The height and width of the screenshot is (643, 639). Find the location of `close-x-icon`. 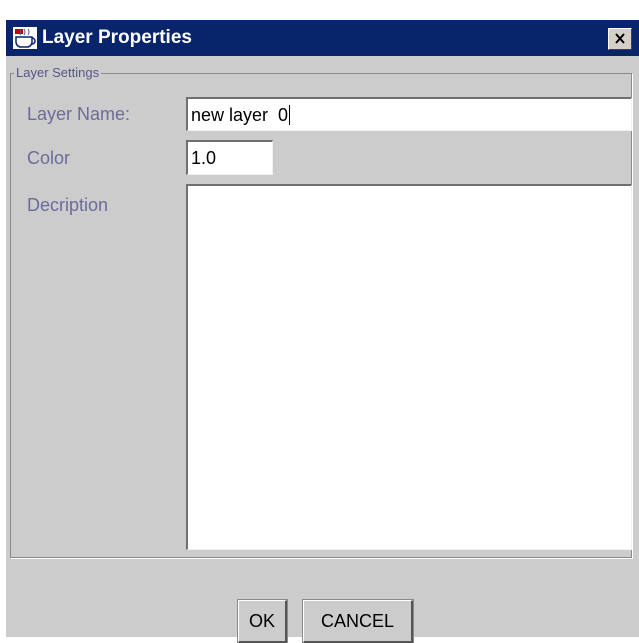

close-x-icon is located at coordinates (620, 38).